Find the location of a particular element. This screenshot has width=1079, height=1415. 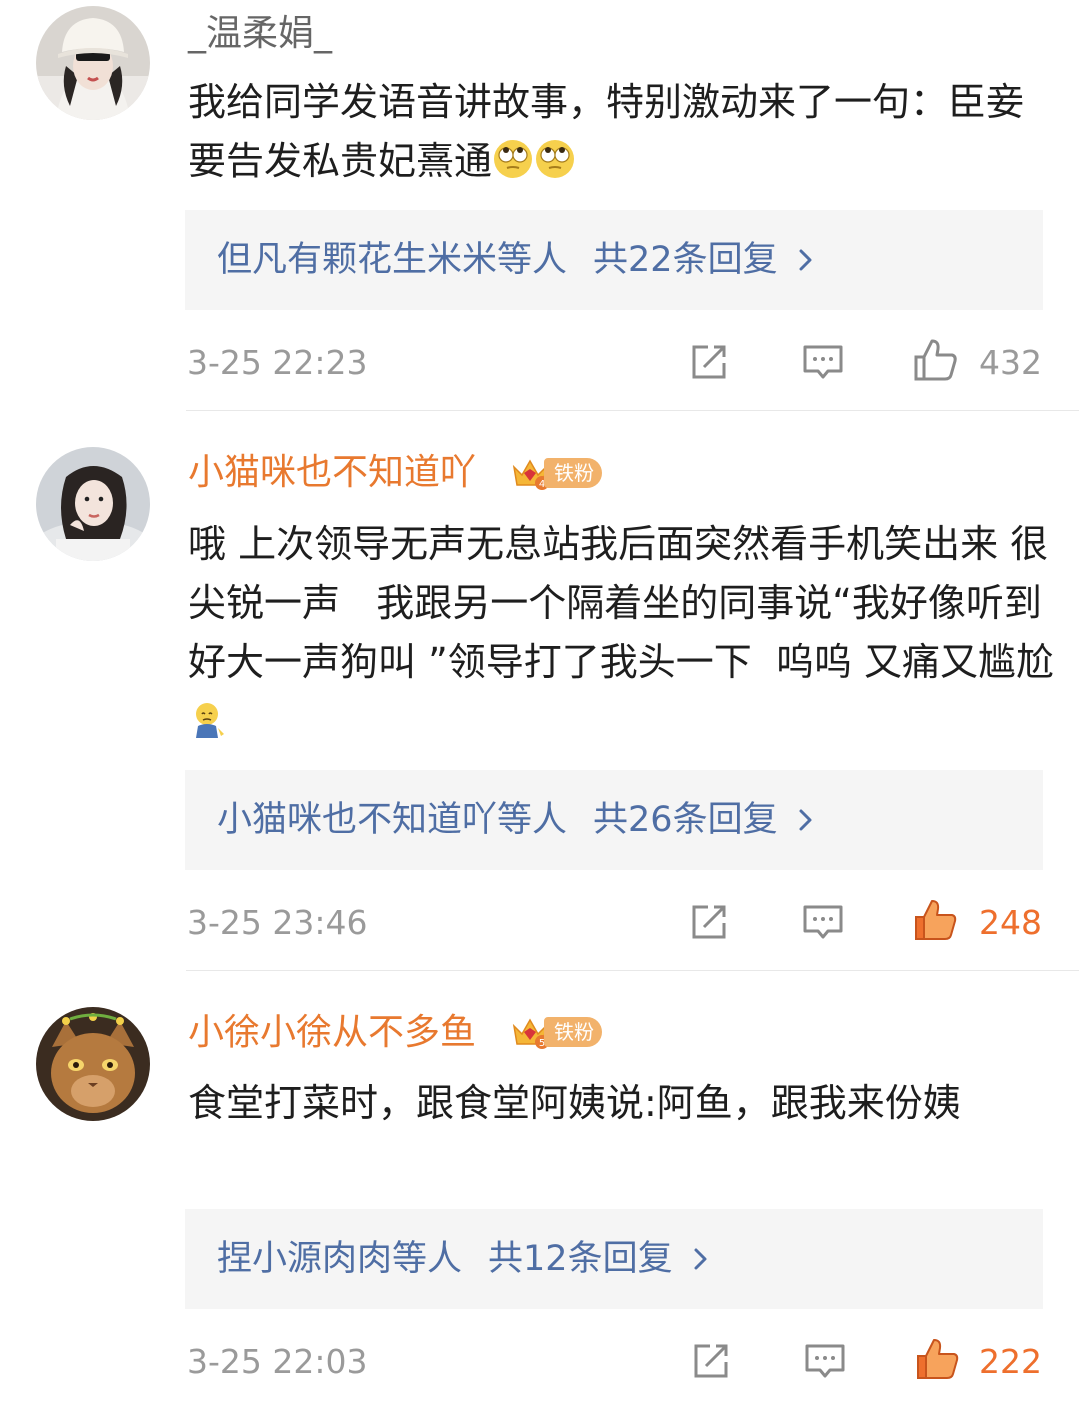

username: 小猫咪也不知道吖 is located at coordinates (332, 473).